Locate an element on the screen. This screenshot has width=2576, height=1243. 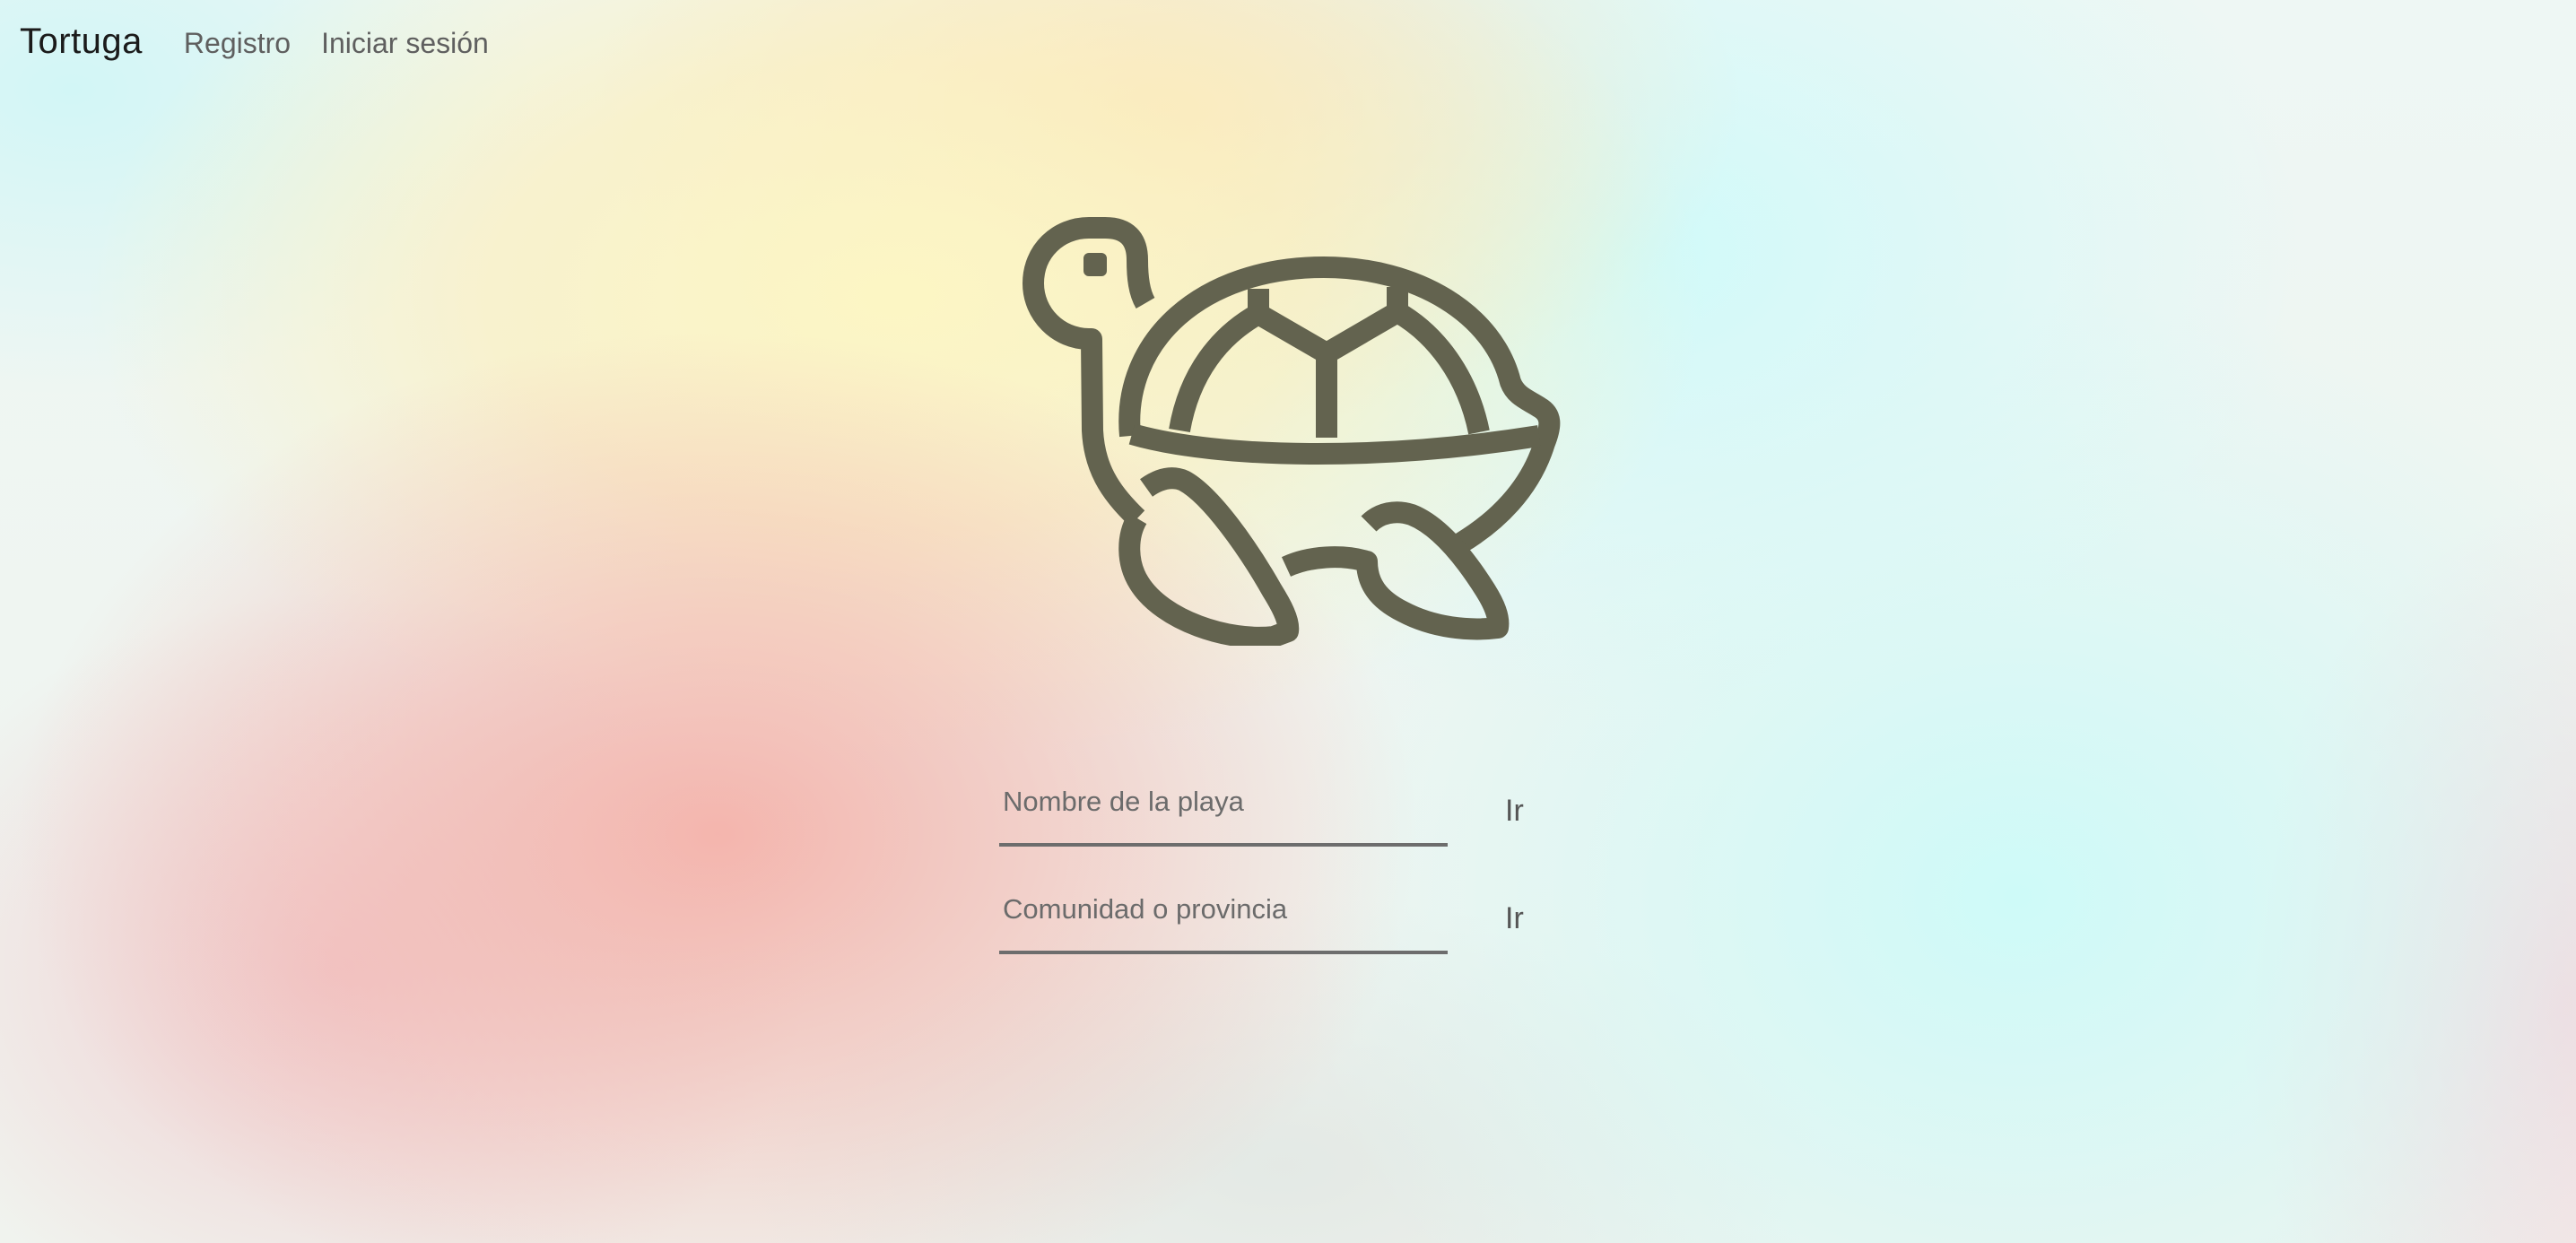
region-input is located at coordinates (1223, 919).